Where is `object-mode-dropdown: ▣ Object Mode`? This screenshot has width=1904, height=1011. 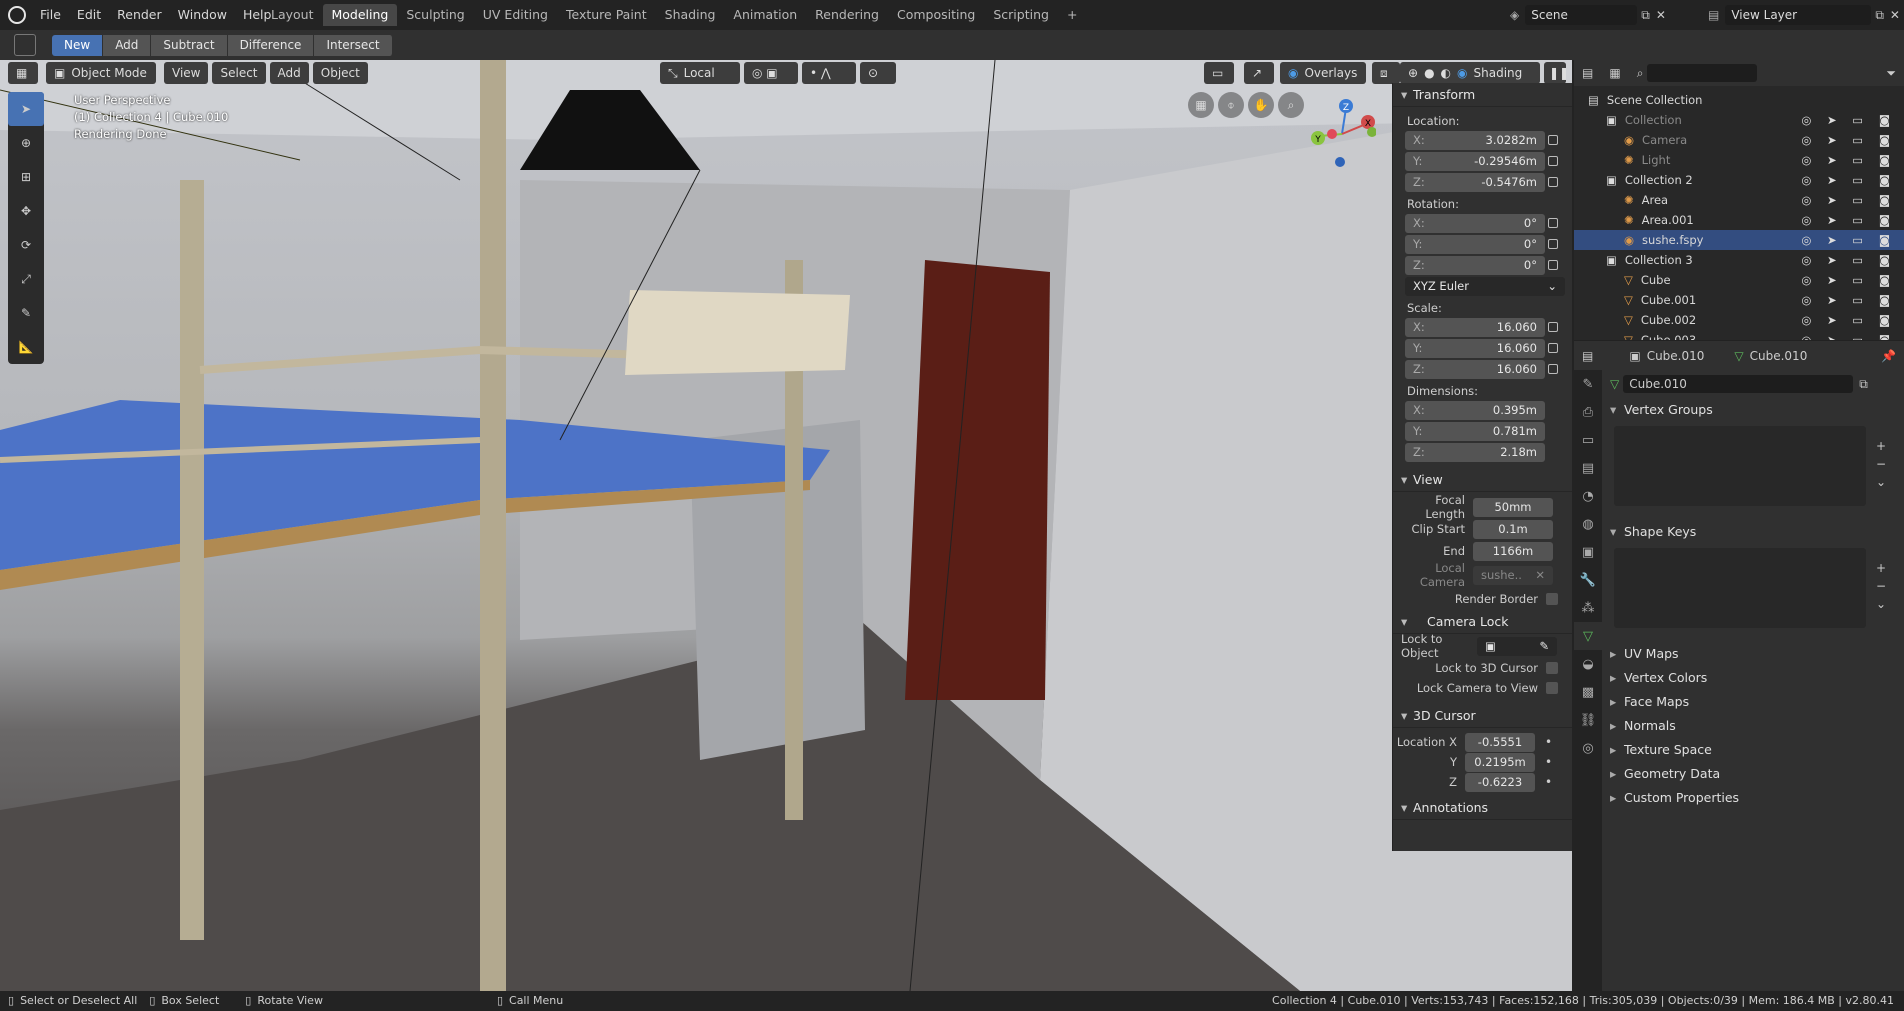
object-mode-dropdown: ▣ Object Mode is located at coordinates (101, 73).